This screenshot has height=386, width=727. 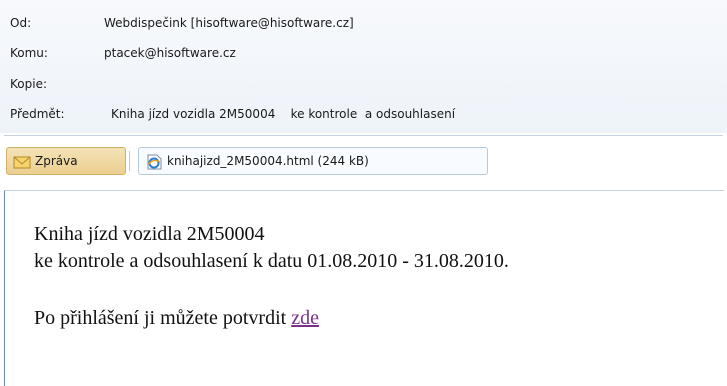 I want to click on cc-label: Kopie:, so click(x=28, y=84).